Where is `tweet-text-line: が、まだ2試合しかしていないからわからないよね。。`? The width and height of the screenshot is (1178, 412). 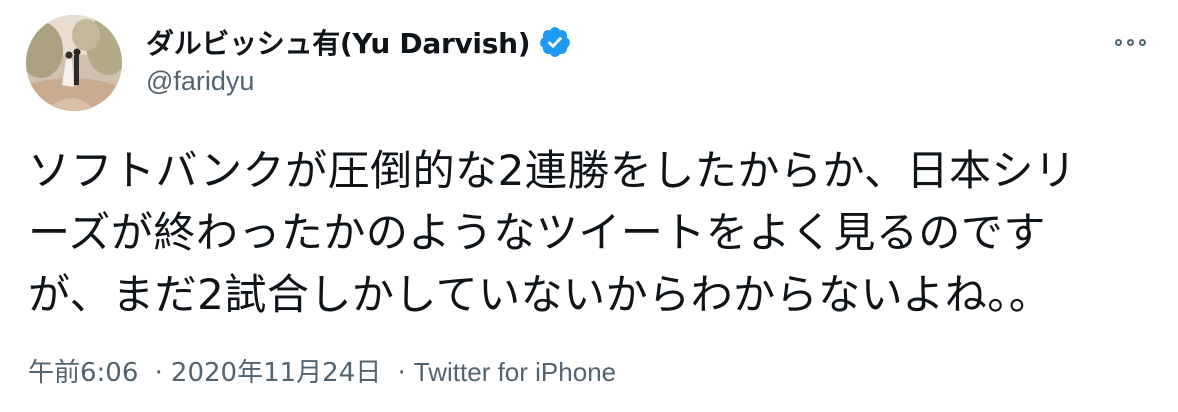
tweet-text-line: が、まだ2試合しかしていないからわからないよね。。 is located at coordinates (540, 294).